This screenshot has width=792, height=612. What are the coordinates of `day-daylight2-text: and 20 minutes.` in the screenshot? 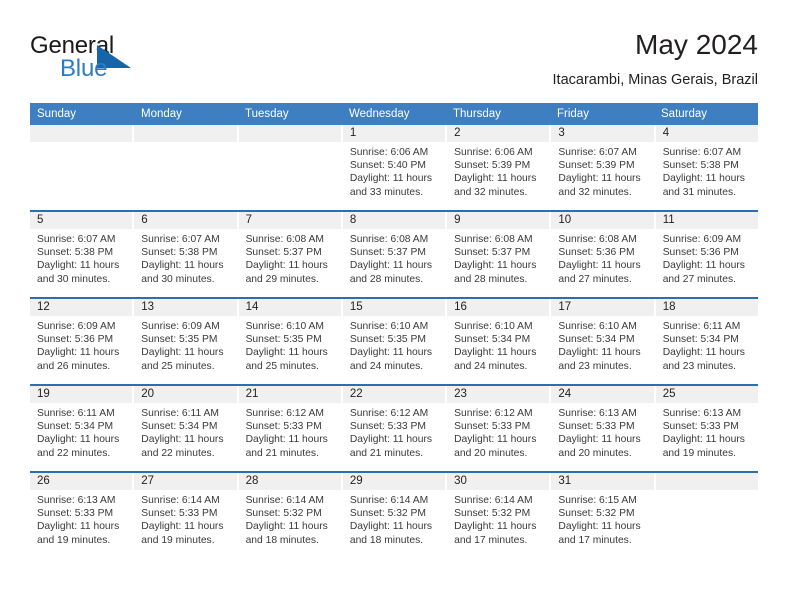 It's located at (595, 453).